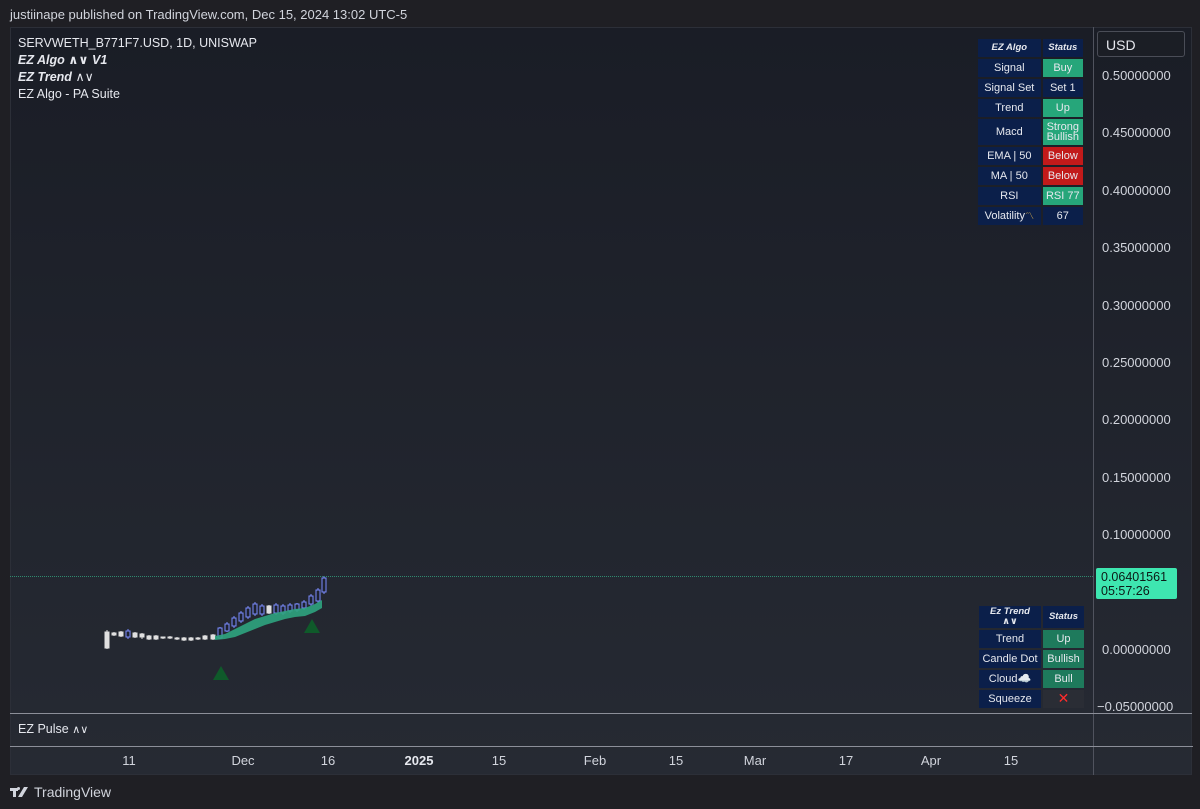 Image resolution: width=1200 pixels, height=809 pixels. Describe the element at coordinates (1136, 362) in the screenshot. I see `price-tick: 0.25000000` at that location.